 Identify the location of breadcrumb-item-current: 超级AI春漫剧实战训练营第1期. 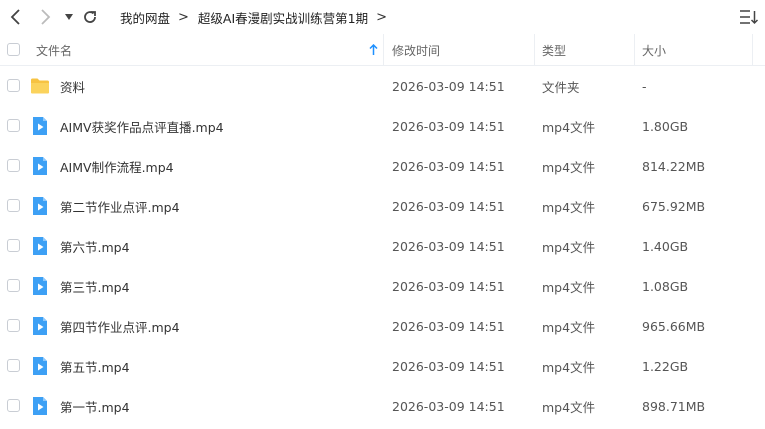
(283, 17).